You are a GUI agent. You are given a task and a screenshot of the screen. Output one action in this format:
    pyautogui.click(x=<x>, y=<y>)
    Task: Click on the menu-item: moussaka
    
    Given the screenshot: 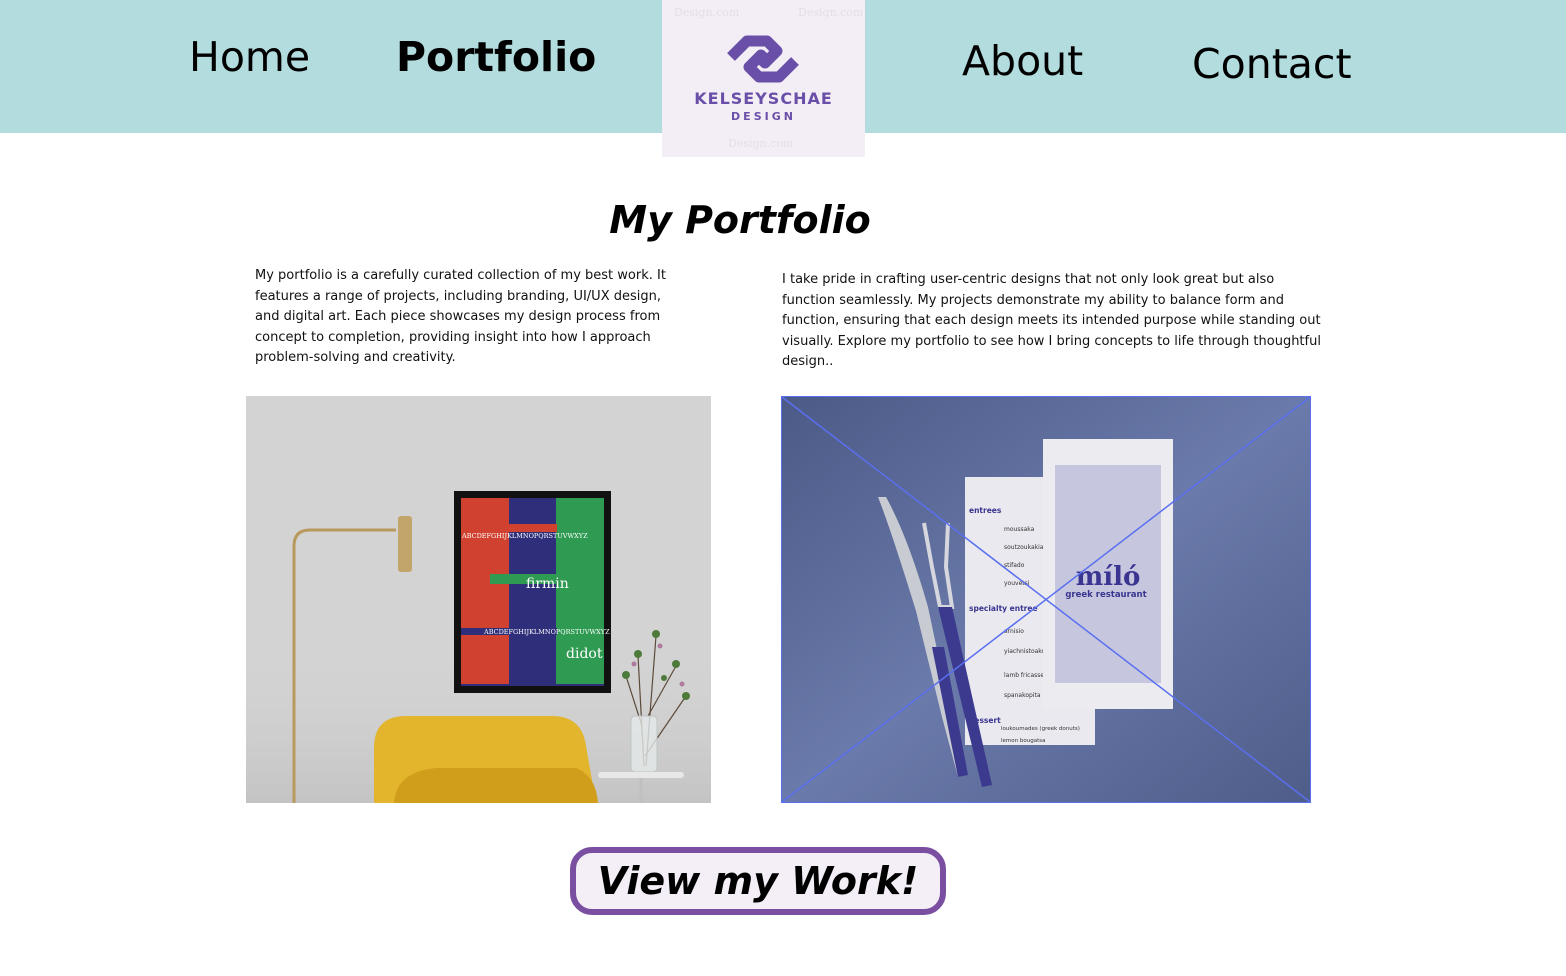 What is the action you would take?
    pyautogui.click(x=1019, y=529)
    